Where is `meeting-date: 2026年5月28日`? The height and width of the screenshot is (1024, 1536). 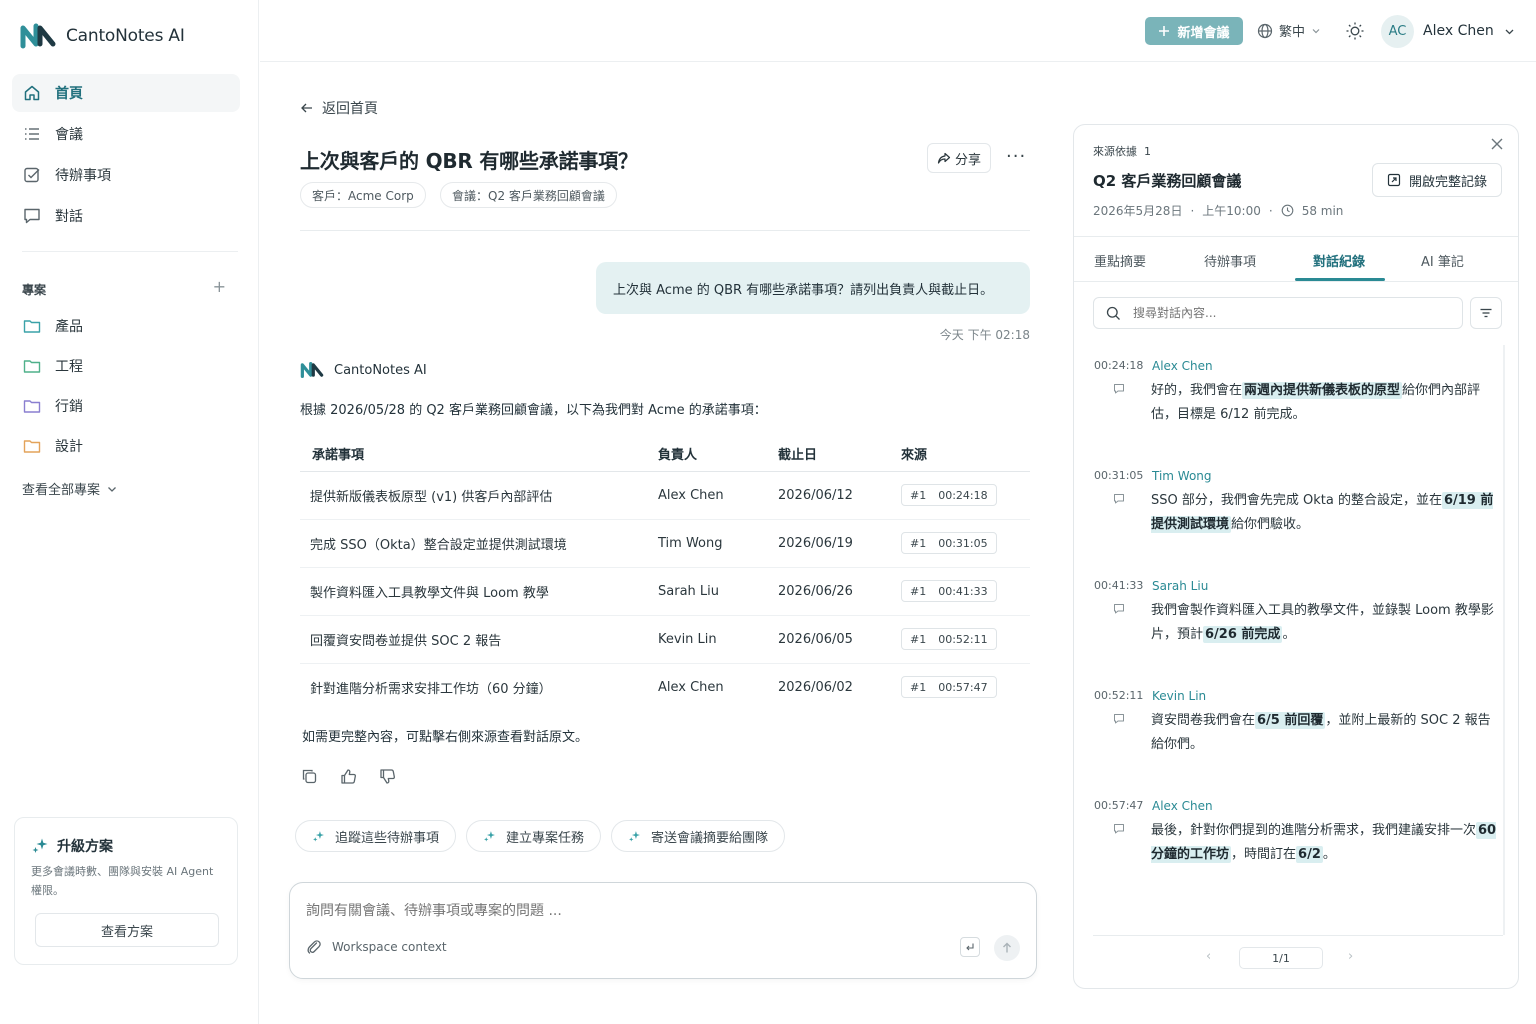 meeting-date: 2026年5月28日 is located at coordinates (1138, 211).